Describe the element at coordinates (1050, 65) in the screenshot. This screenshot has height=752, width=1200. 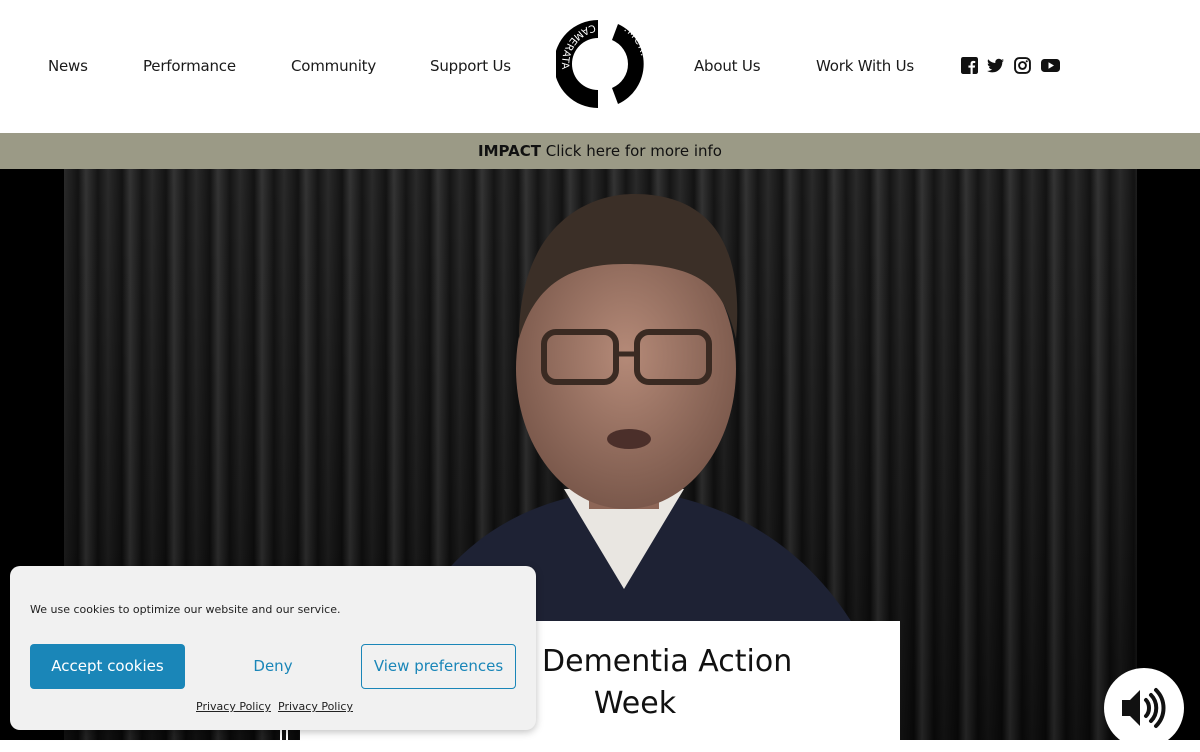
I see `youtube-icon` at that location.